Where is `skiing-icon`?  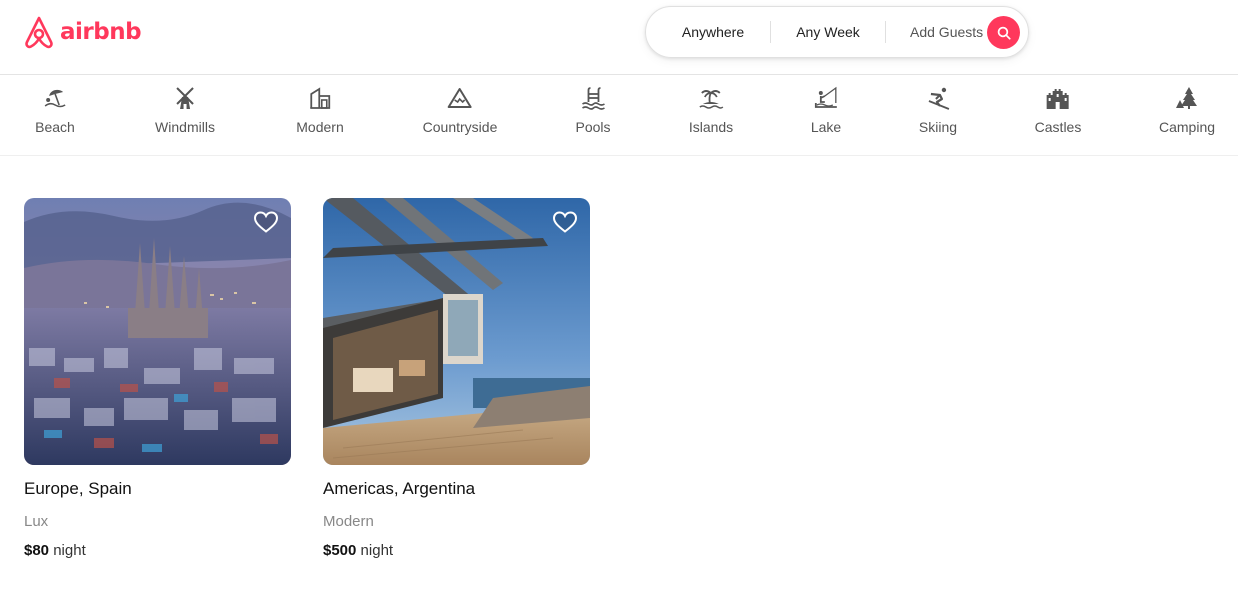 skiing-icon is located at coordinates (939, 98).